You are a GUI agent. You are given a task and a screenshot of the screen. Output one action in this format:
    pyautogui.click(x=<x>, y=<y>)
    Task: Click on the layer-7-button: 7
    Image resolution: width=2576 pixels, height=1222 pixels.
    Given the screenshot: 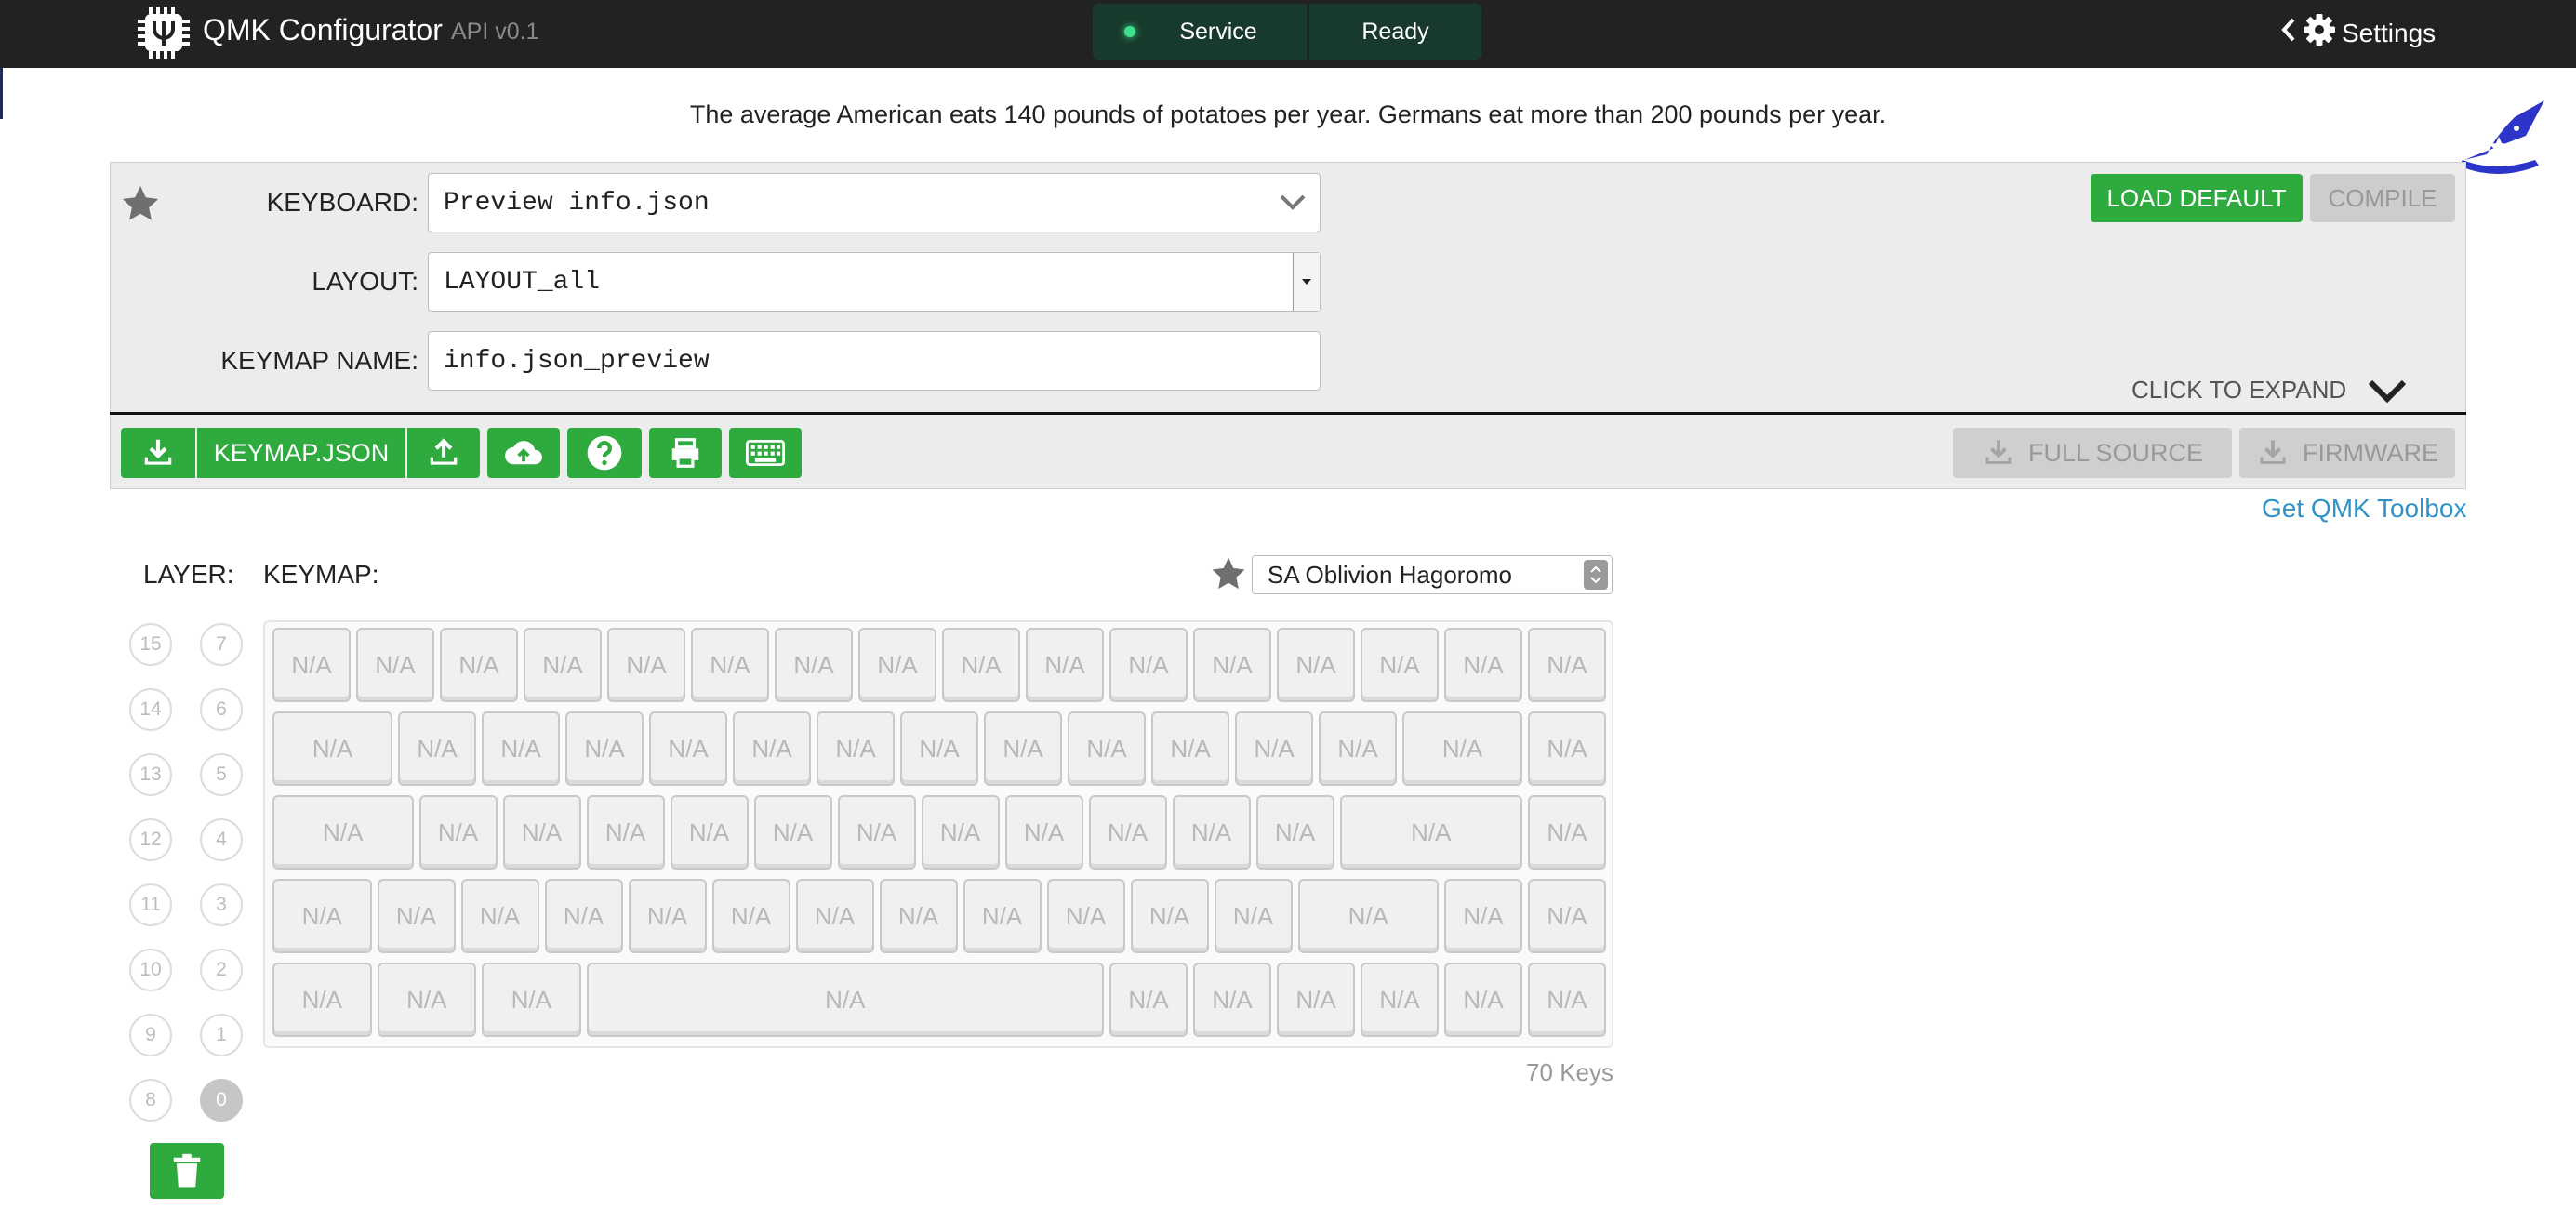 What is the action you would take?
    pyautogui.click(x=221, y=644)
    